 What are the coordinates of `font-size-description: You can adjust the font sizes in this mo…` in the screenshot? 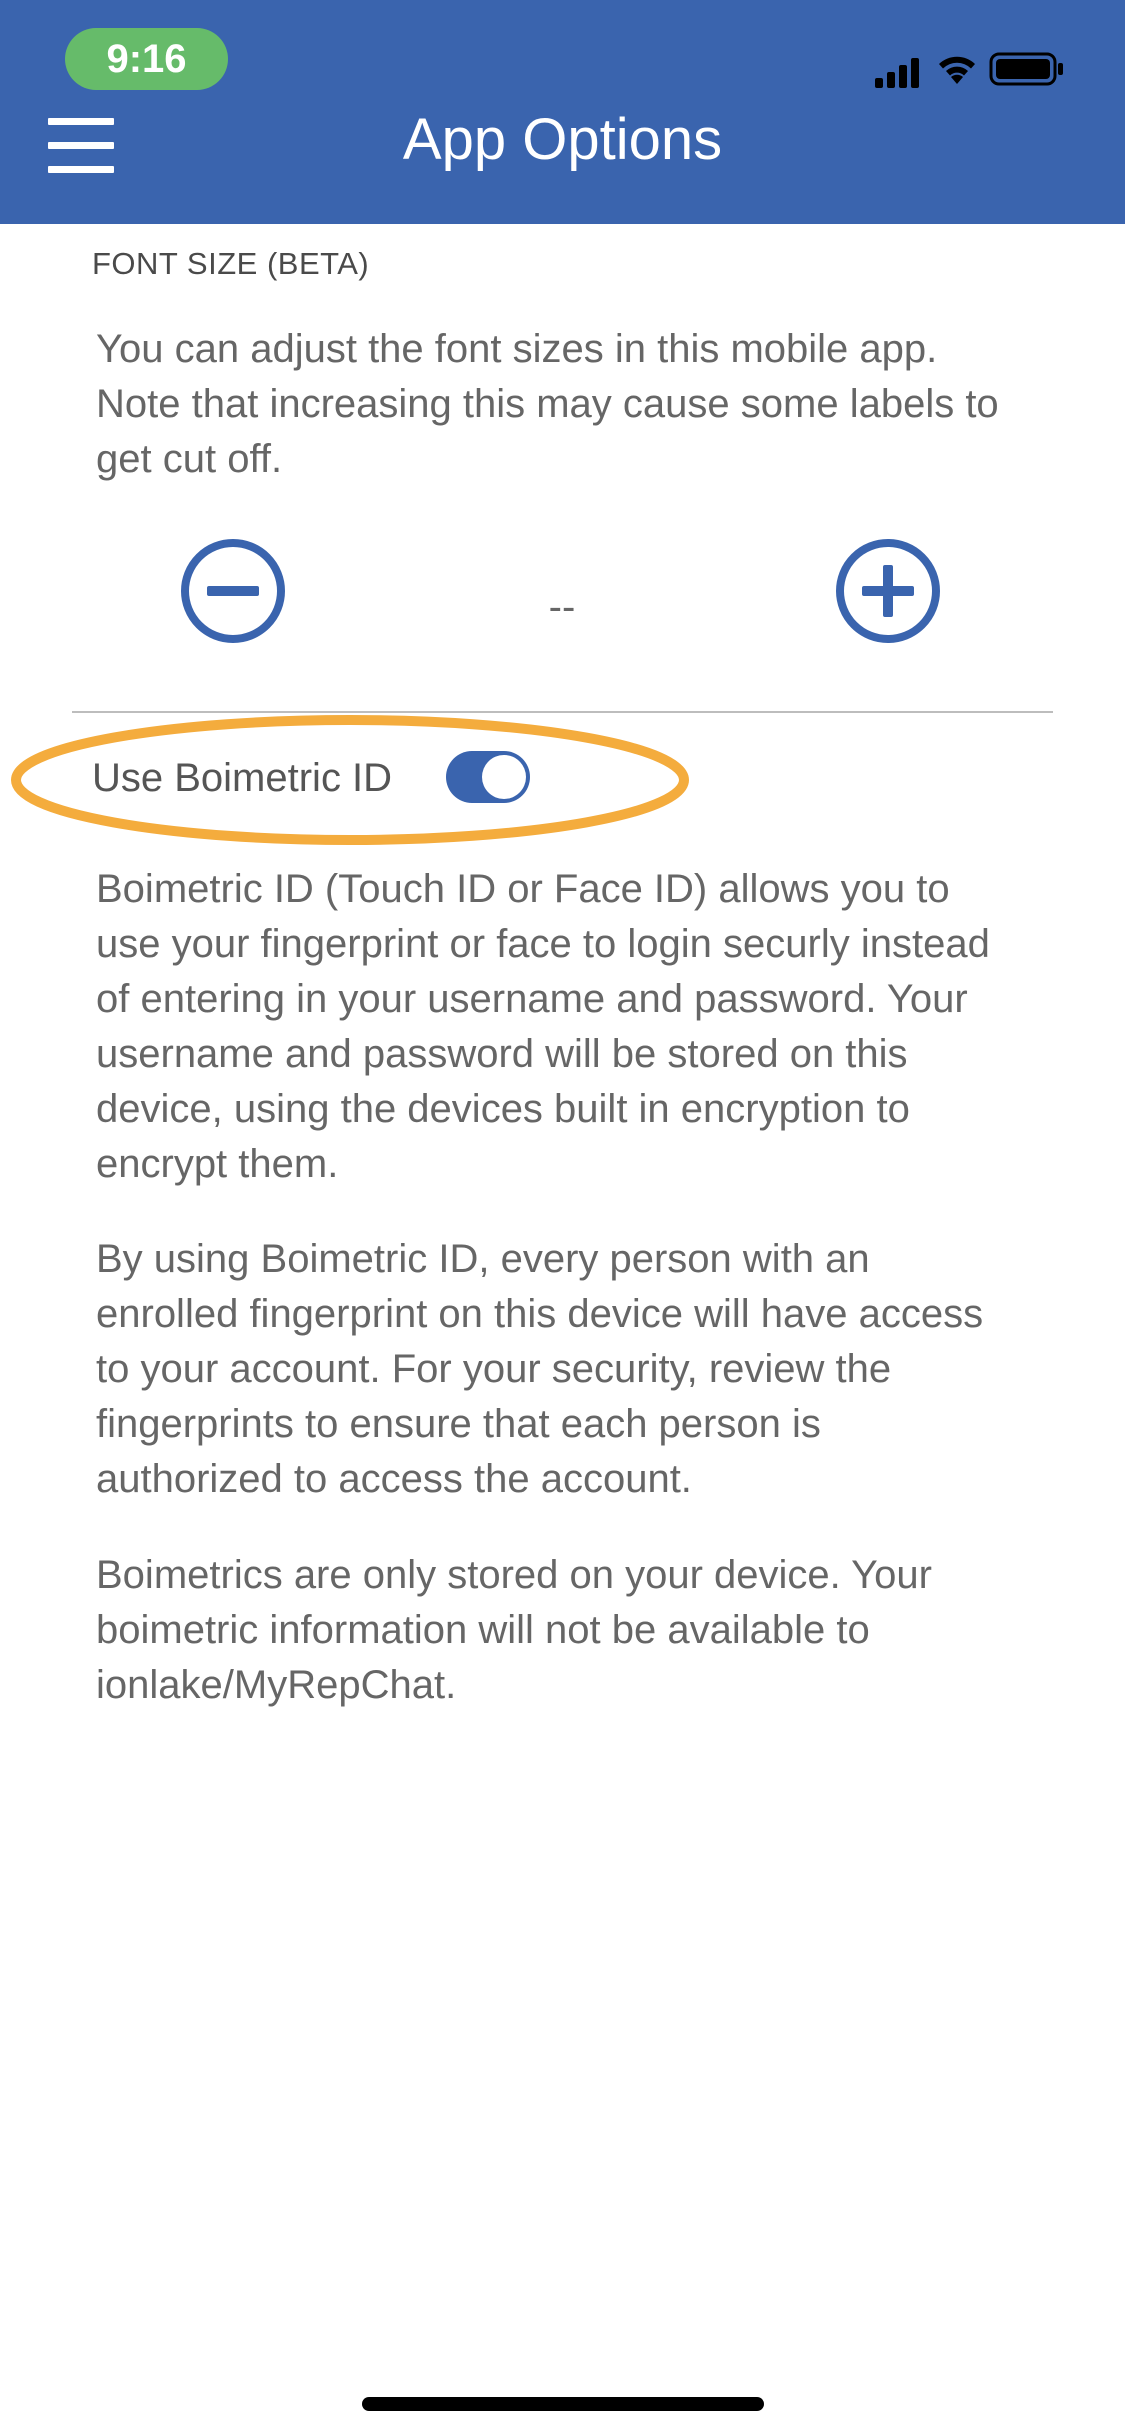 It's located at (547, 404).